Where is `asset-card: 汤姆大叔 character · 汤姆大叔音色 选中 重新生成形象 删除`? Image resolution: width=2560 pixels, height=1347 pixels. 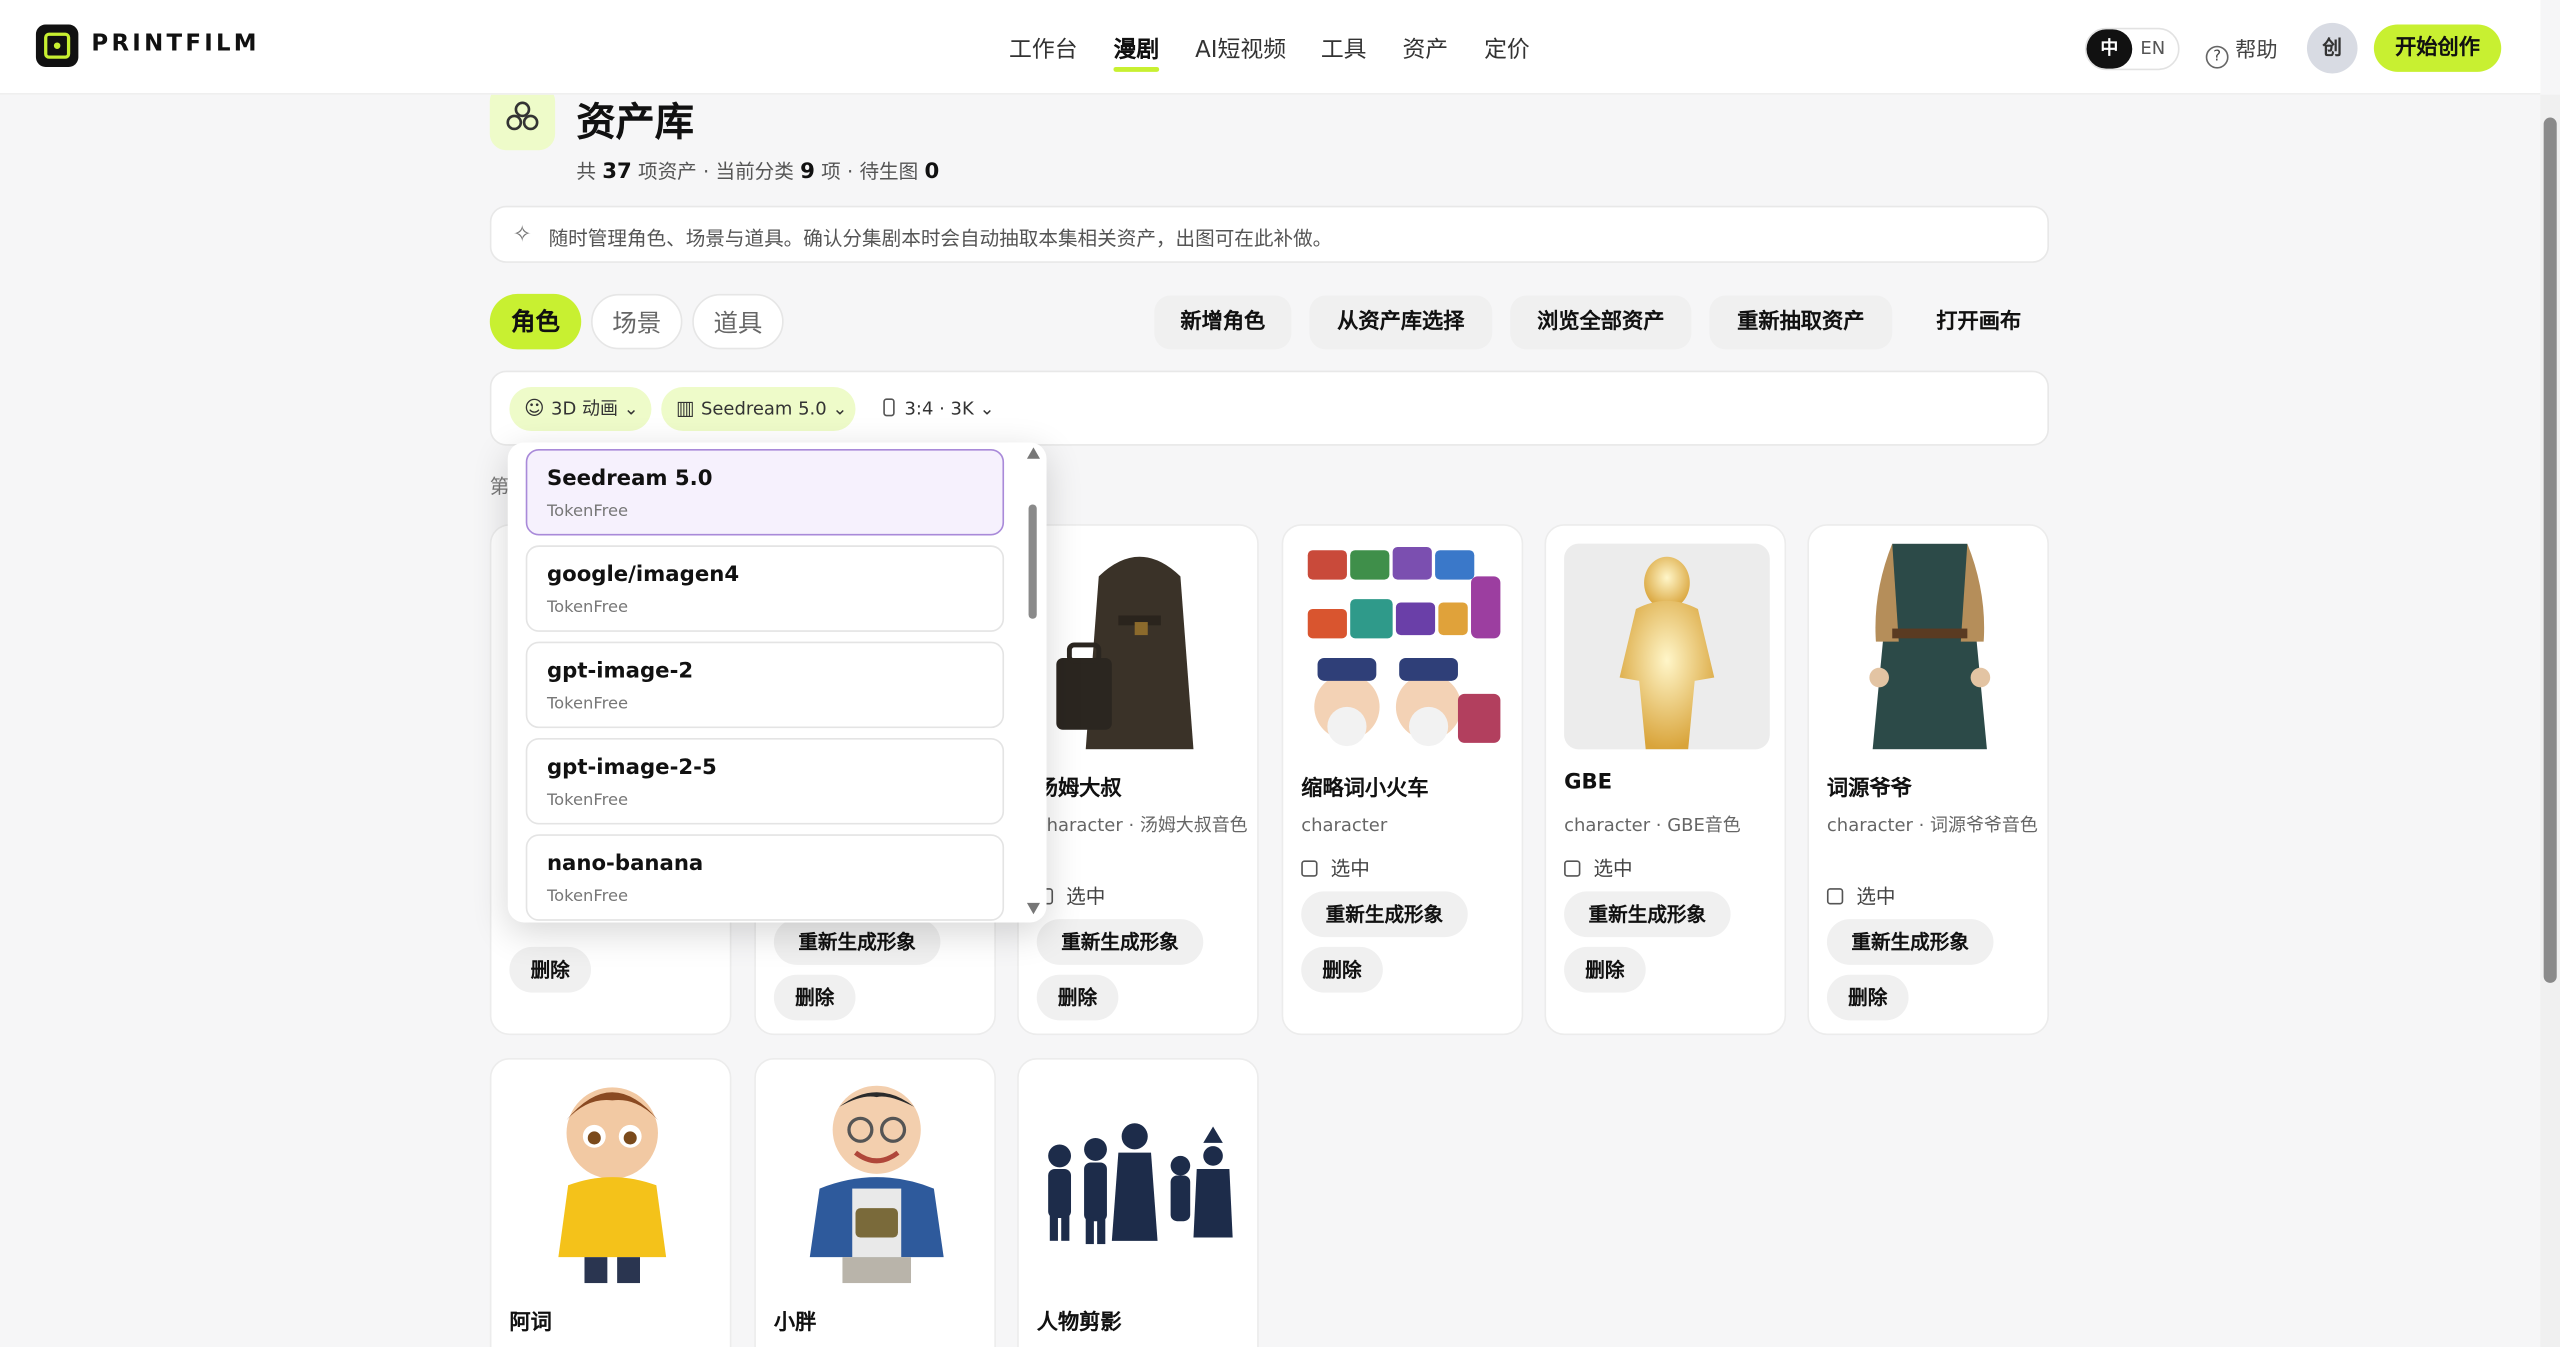 asset-card: 汤姆大叔 character · 汤姆大叔音色 选中 重新生成形象 删除 is located at coordinates (1138, 780).